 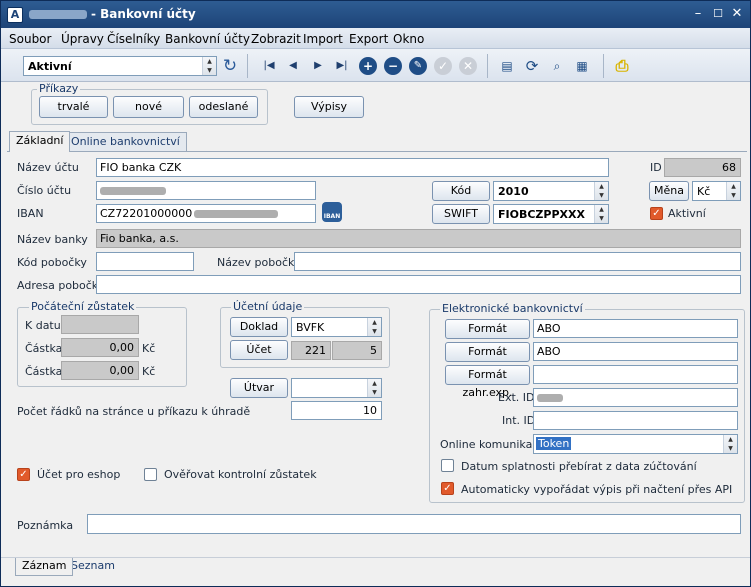 I want to click on first-record-icon: |◀, so click(x=269, y=66).